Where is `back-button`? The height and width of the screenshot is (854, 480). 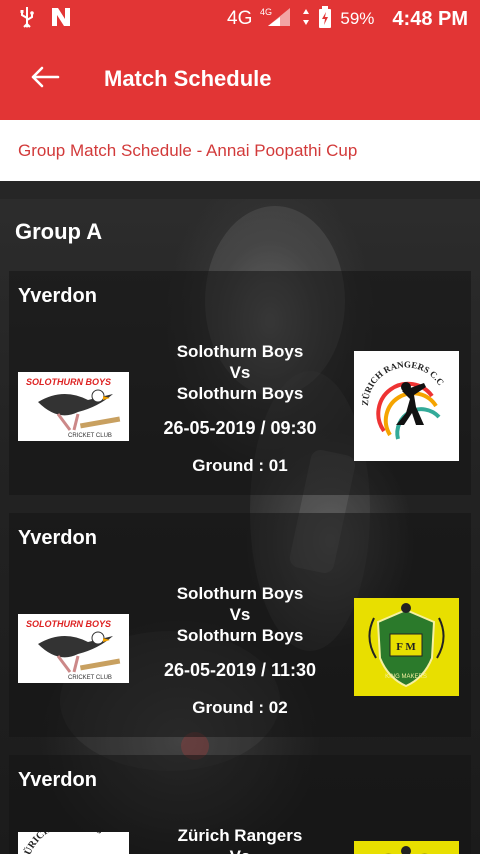 back-button is located at coordinates (45, 79).